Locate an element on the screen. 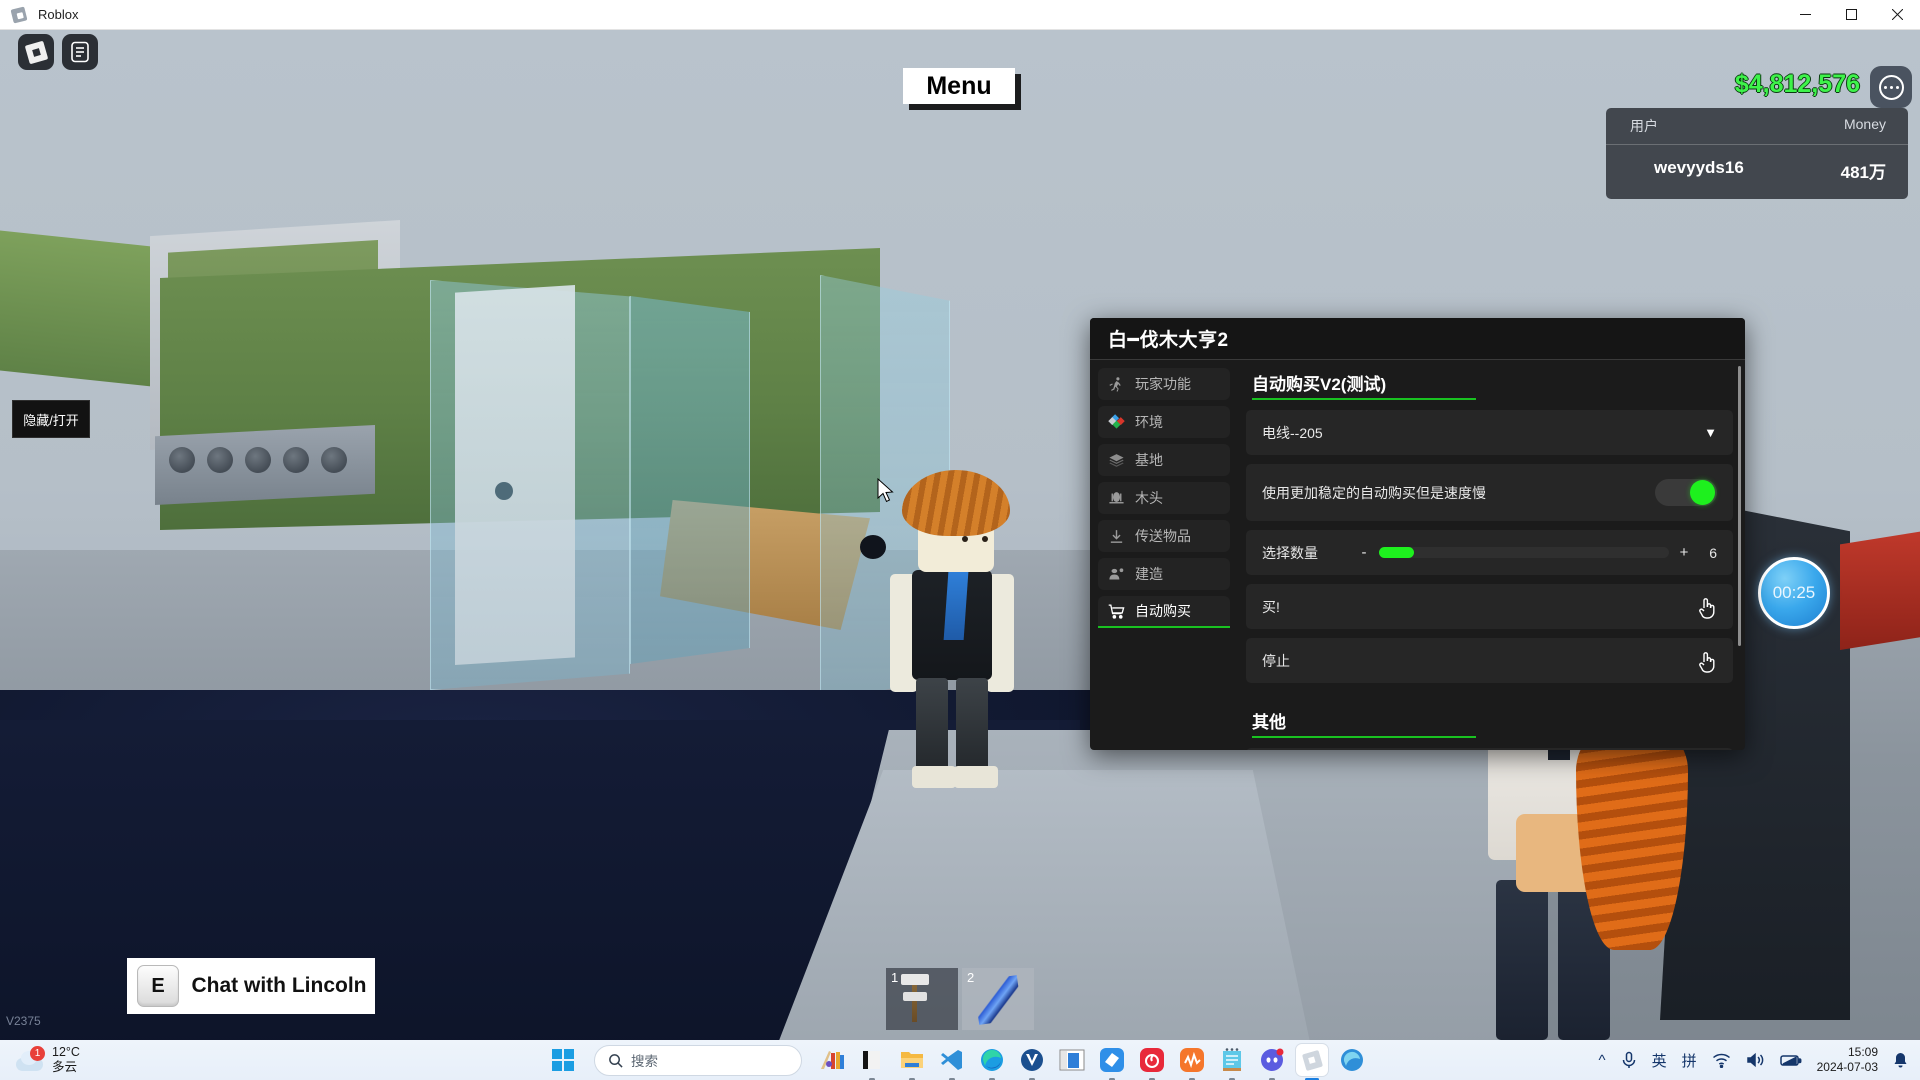 Image resolution: width=1920 pixels, height=1080 pixels. hide-toggle-button: 隐藏/打开 is located at coordinates (51, 419).